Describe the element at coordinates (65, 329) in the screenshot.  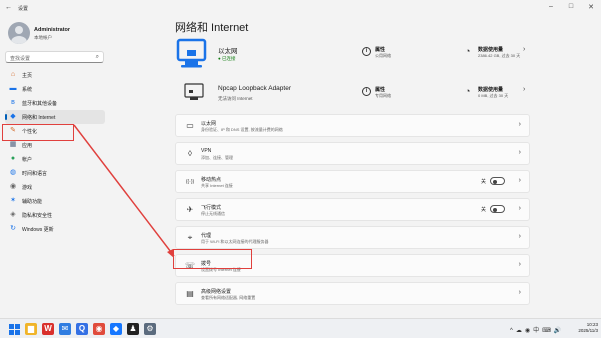
I see `wechat-work-icon: ✉` at that location.